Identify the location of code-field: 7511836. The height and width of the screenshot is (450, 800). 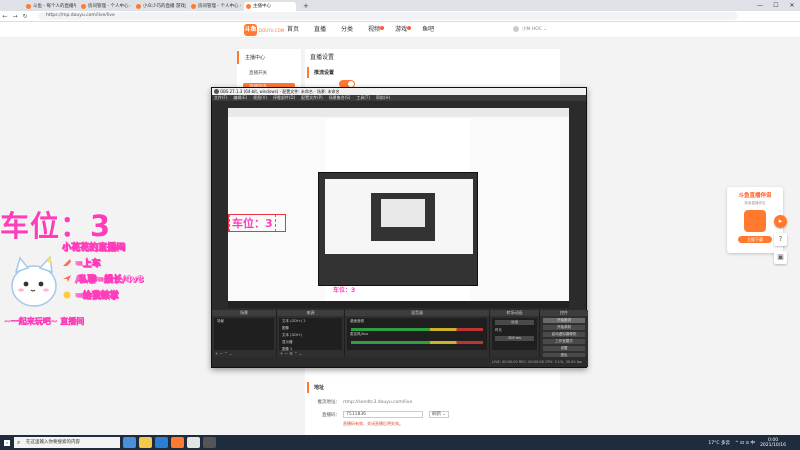
(383, 414).